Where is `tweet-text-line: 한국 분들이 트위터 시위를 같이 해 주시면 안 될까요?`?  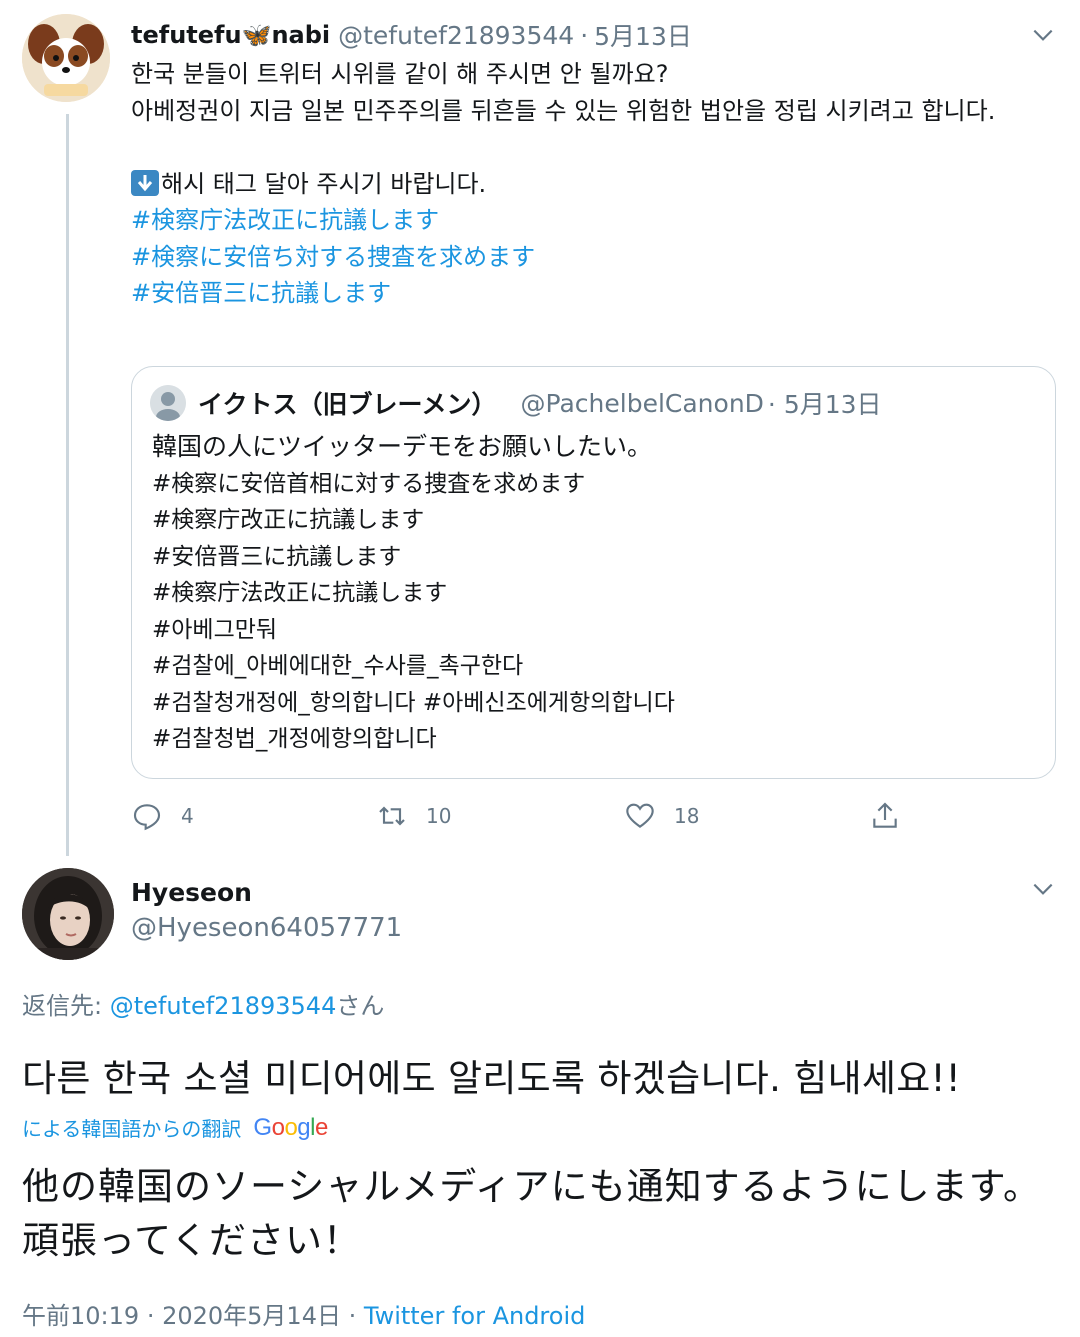
tweet-text-line: 한국 분들이 트위터 시위를 같이 해 주시면 안 될까요? is located at coordinates (400, 74).